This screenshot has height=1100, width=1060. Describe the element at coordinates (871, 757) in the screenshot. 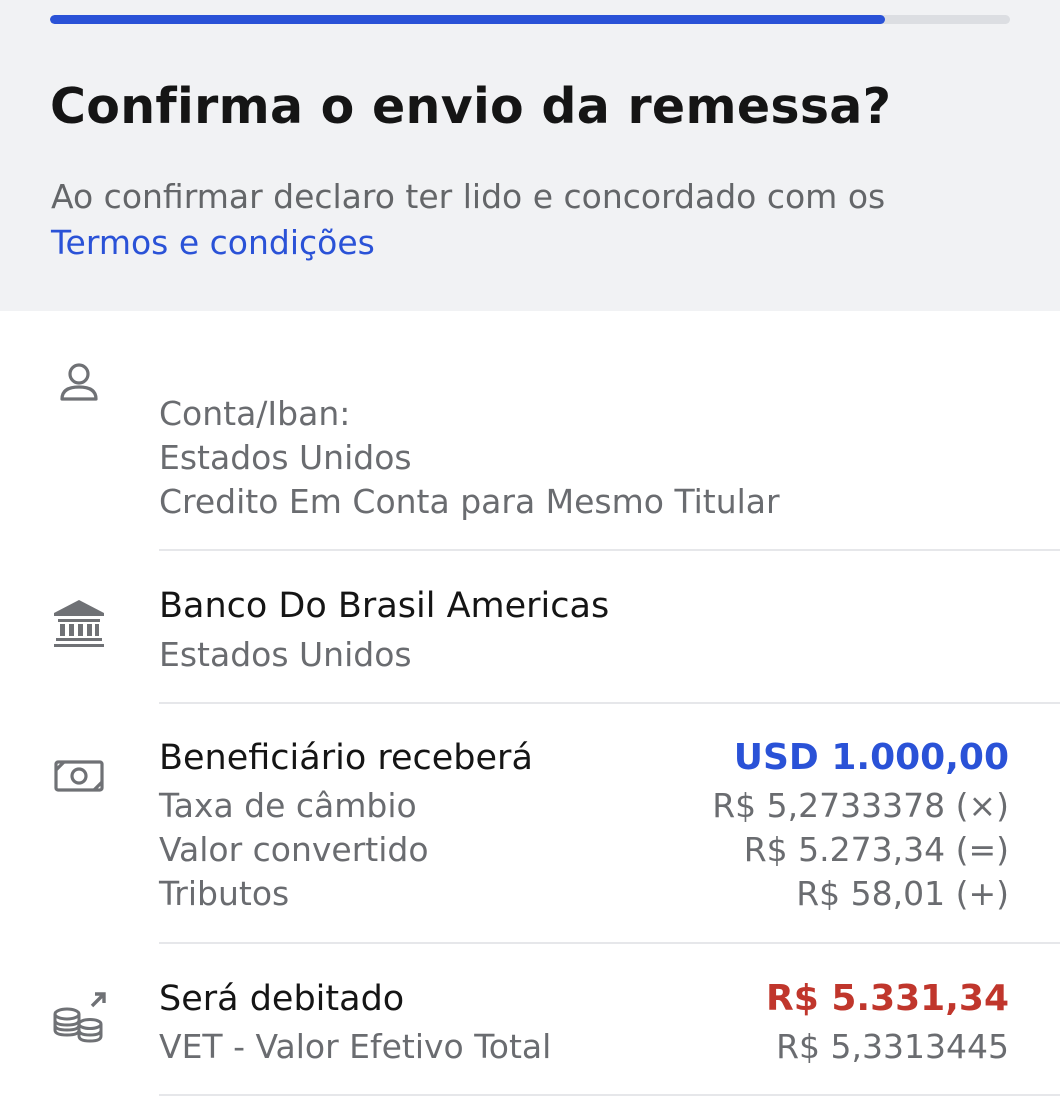

I see `beneficiary-amount: USD 1.000,00` at that location.